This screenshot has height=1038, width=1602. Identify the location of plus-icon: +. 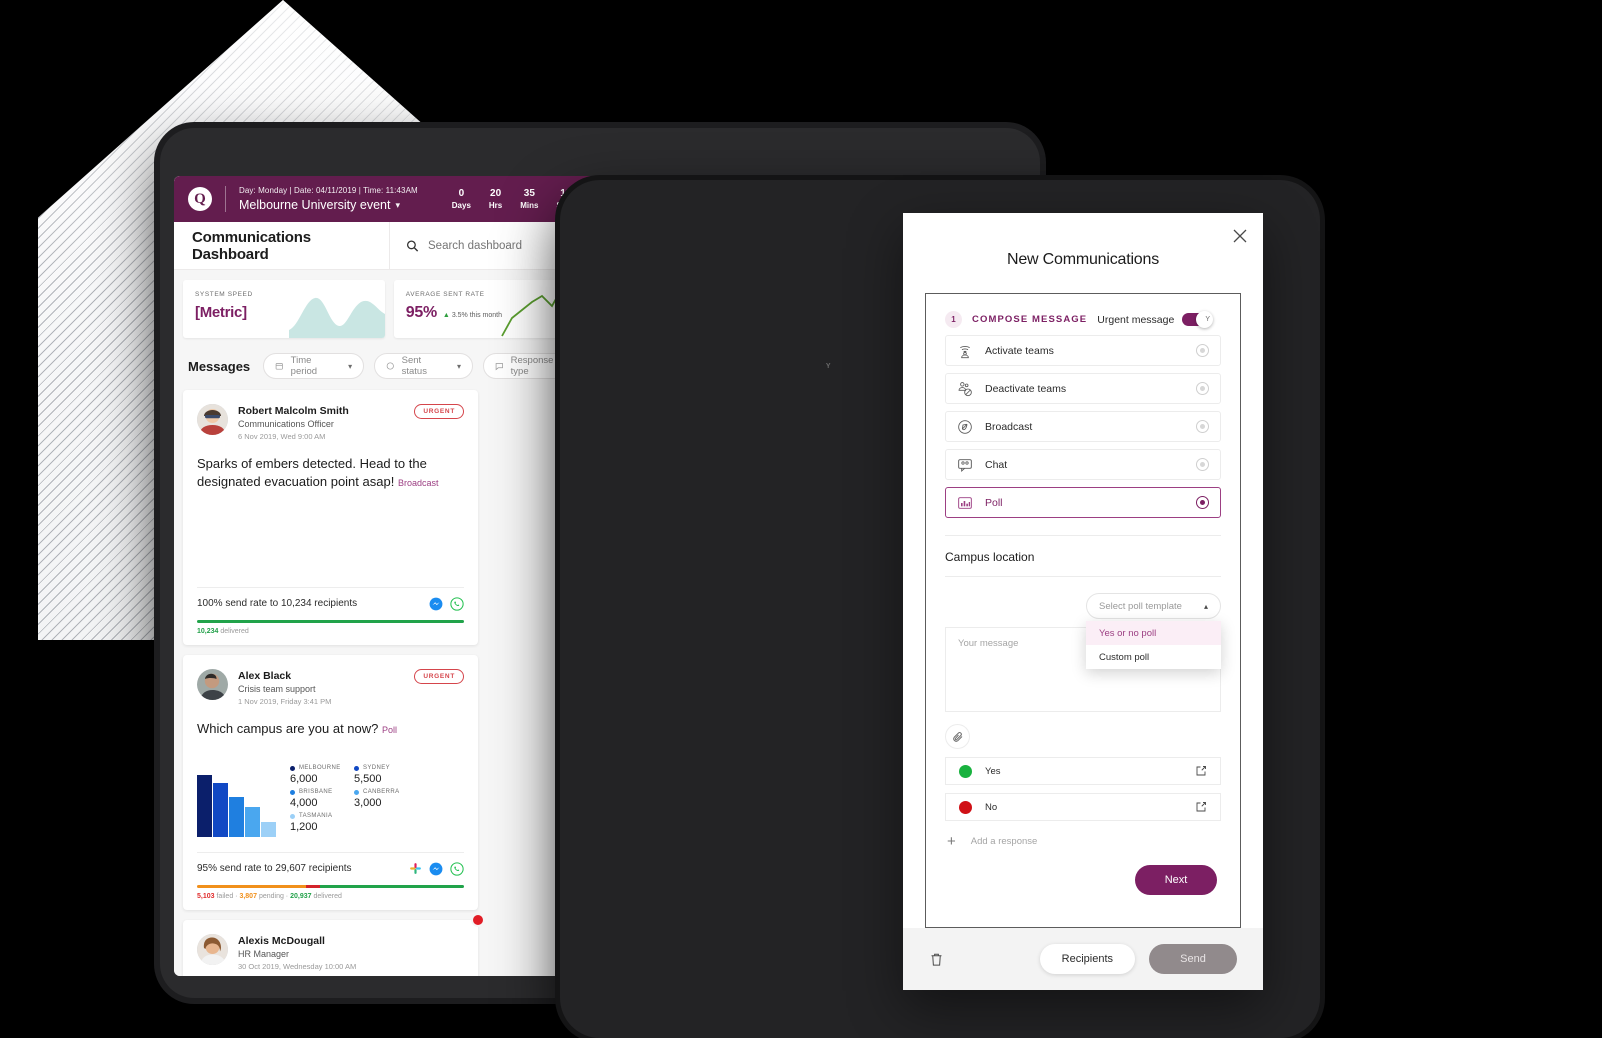
(951, 841).